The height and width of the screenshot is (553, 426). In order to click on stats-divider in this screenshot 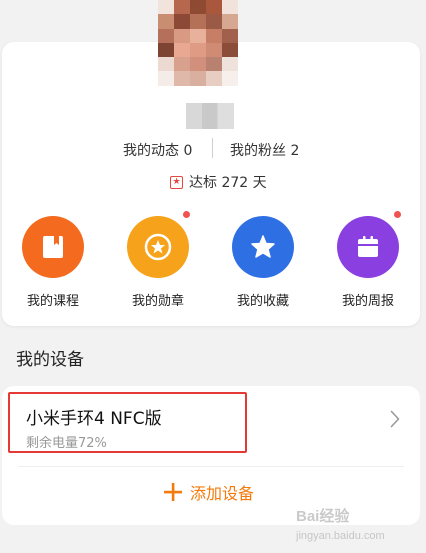, I will do `click(212, 148)`.